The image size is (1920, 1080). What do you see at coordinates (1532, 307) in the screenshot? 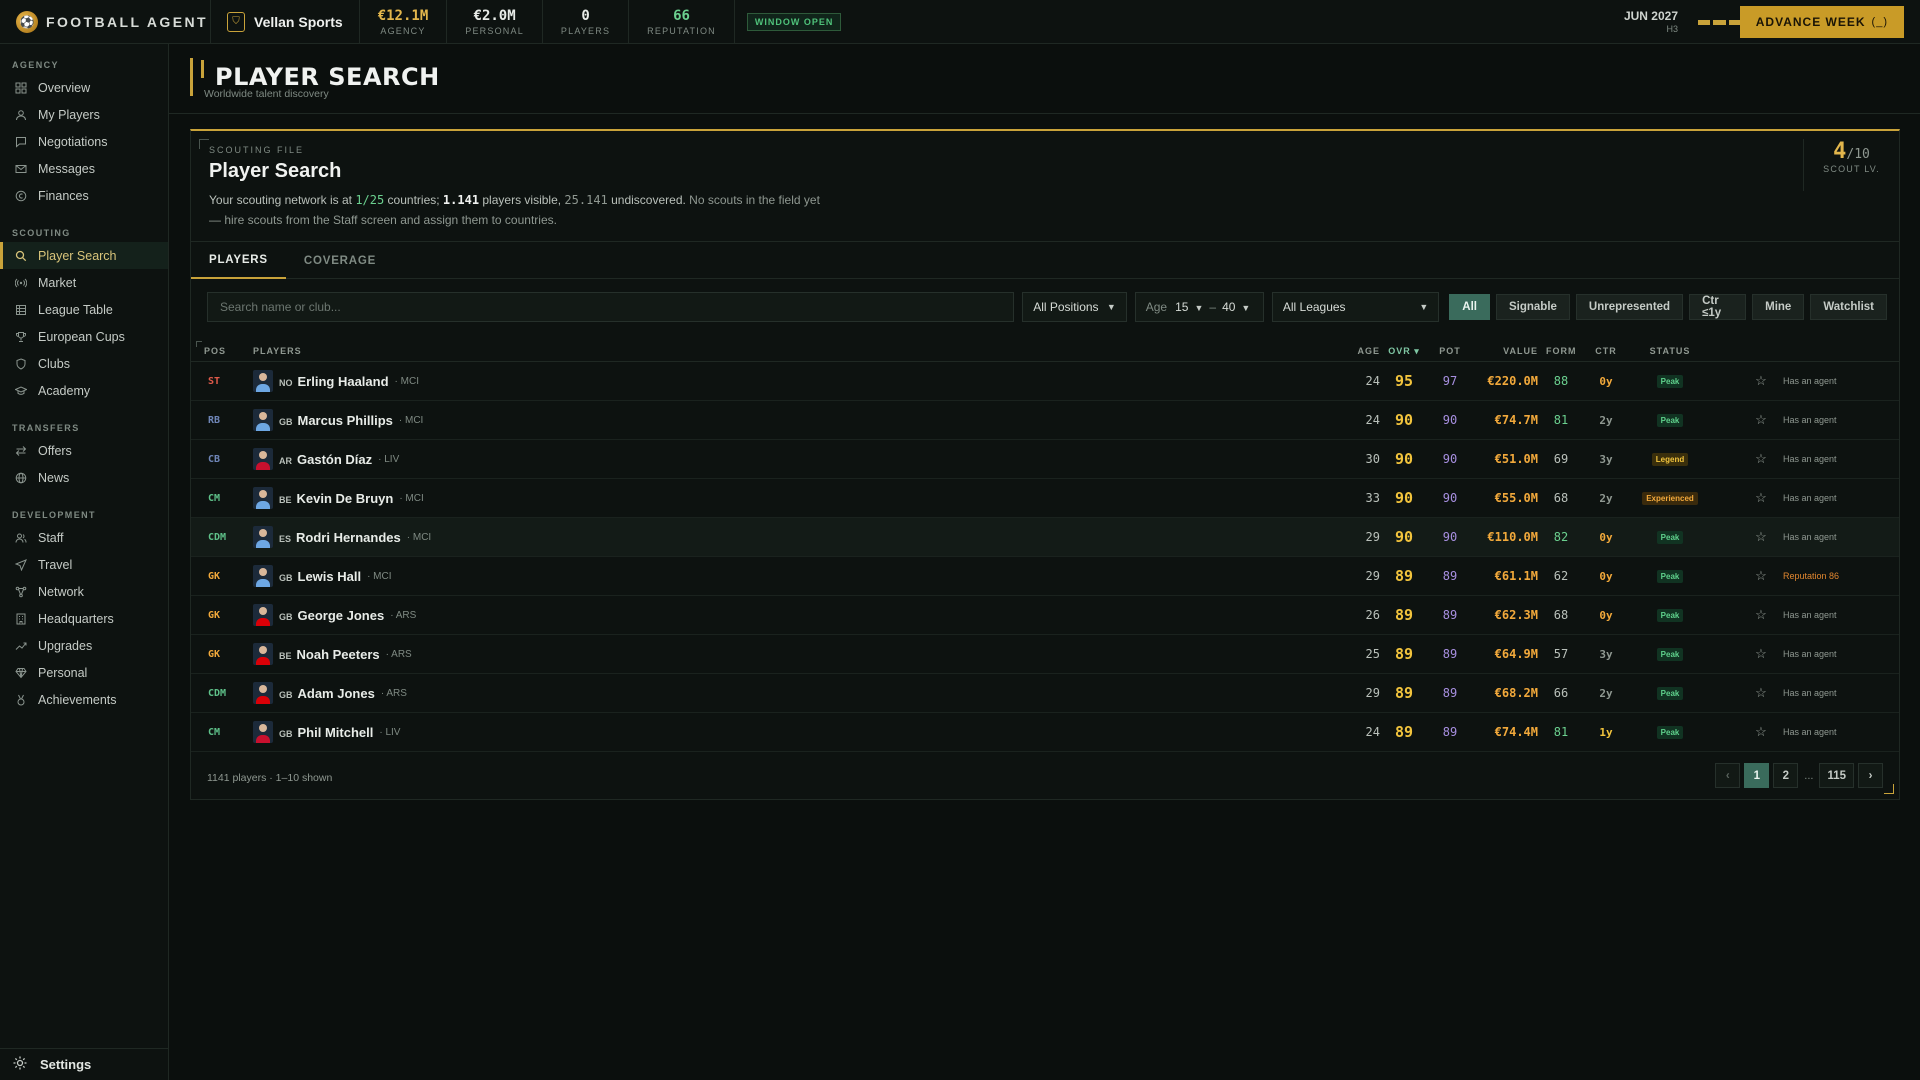
I see `filter-chip-signable: Signable` at bounding box center [1532, 307].